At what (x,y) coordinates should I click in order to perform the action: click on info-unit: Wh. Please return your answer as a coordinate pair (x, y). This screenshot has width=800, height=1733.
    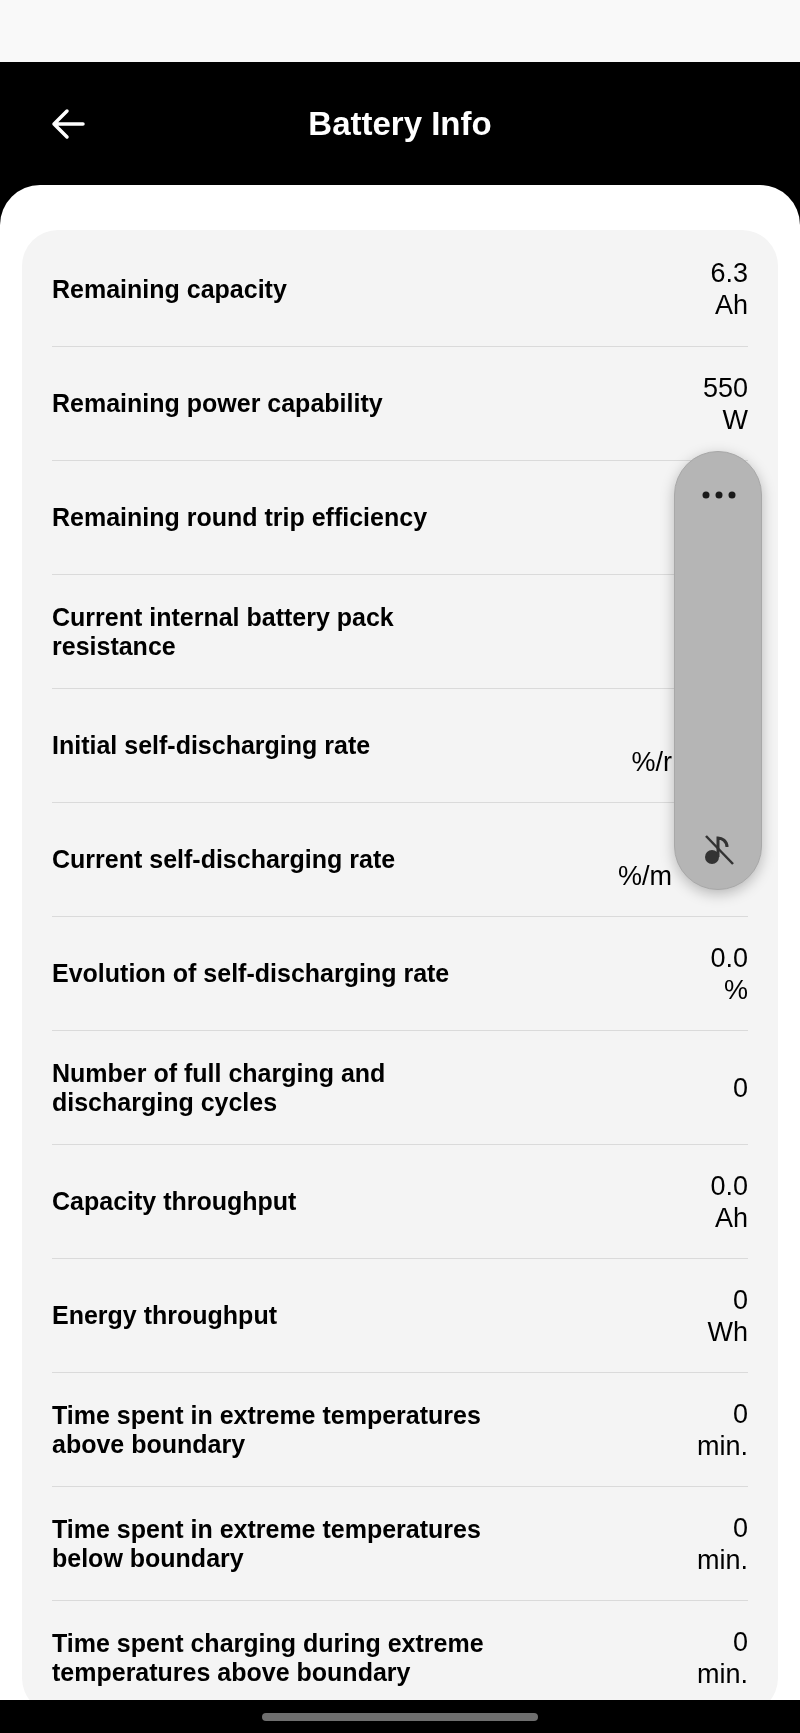
    Looking at the image, I should click on (727, 1331).